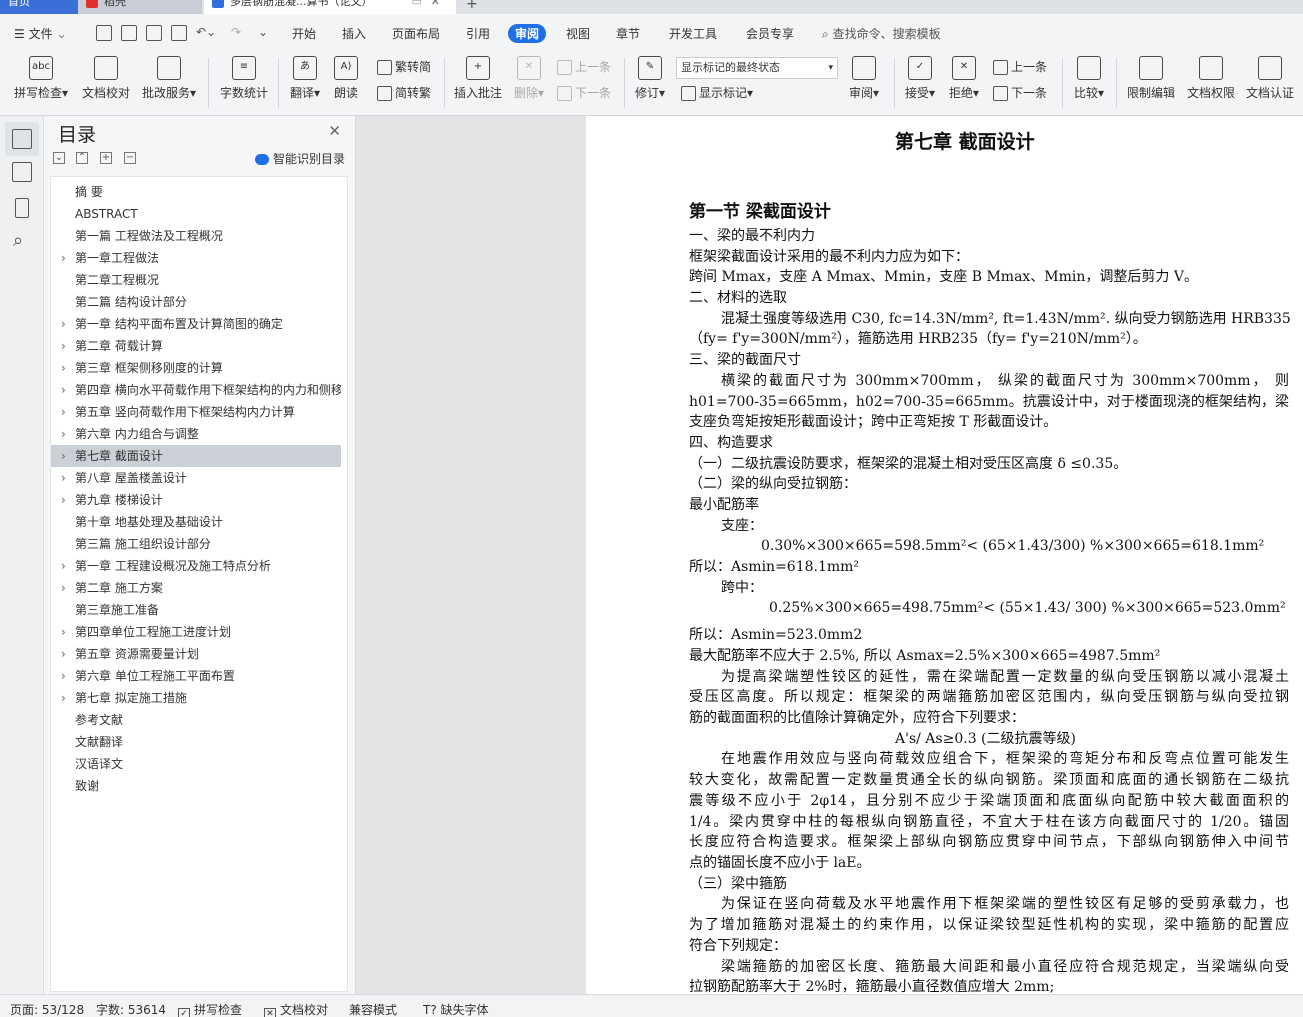 This screenshot has width=1303, height=1017. What do you see at coordinates (82, 158) in the screenshot?
I see `expand-up-icon: ⌃` at bounding box center [82, 158].